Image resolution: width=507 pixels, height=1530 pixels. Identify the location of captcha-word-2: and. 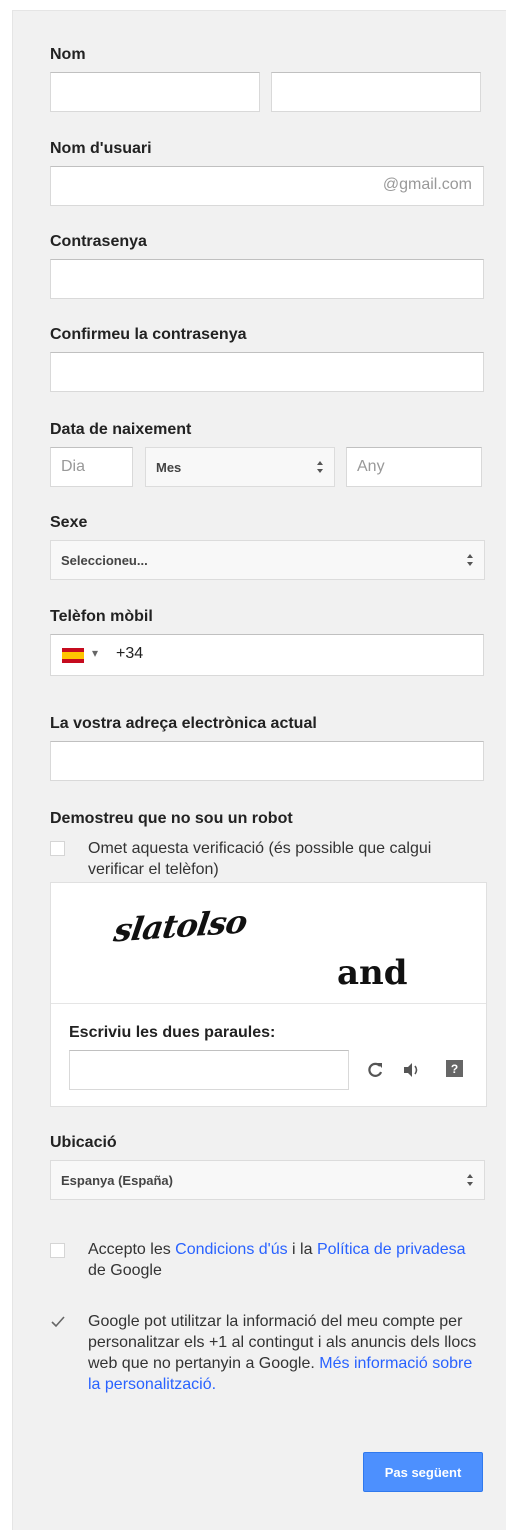
(372, 973).